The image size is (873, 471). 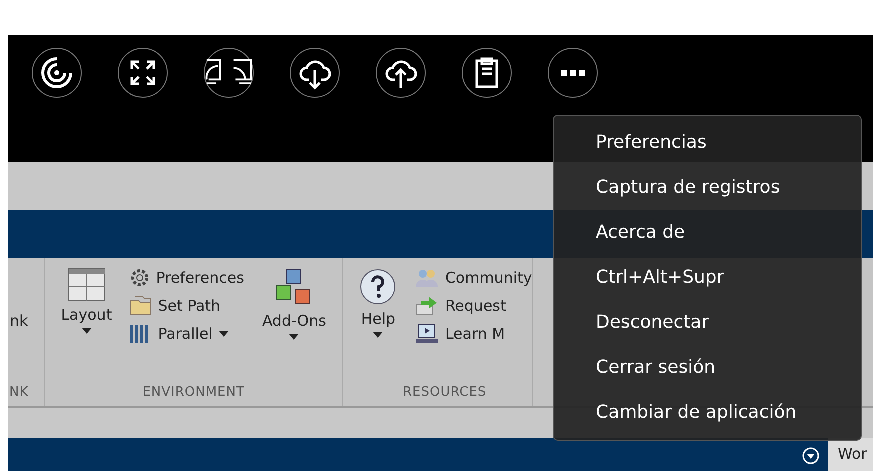 What do you see at coordinates (811, 455) in the screenshot?
I see `dropdown-icon` at bounding box center [811, 455].